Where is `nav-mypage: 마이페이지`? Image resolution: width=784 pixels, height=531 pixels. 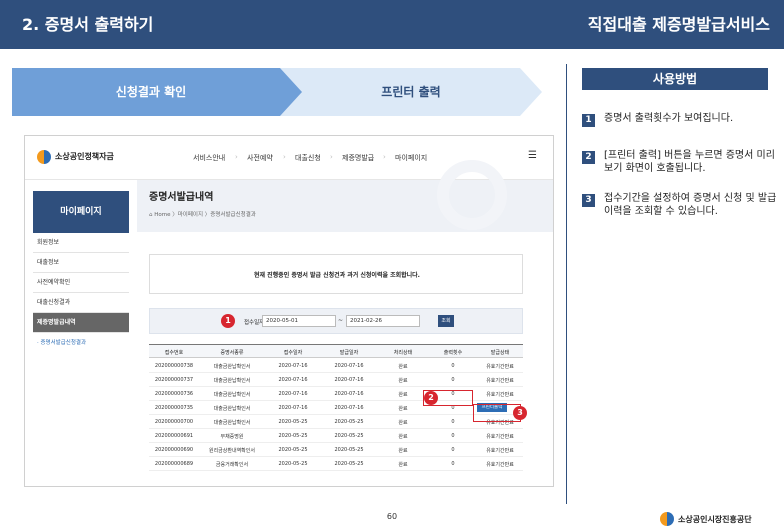
nav-mypage: 마이페이지 is located at coordinates (411, 158).